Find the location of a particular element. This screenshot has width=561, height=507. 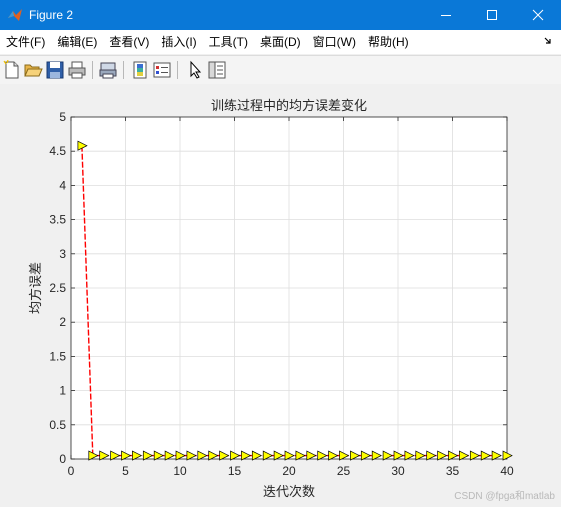

menu-desktop: 桌面(D) is located at coordinates (280, 42).